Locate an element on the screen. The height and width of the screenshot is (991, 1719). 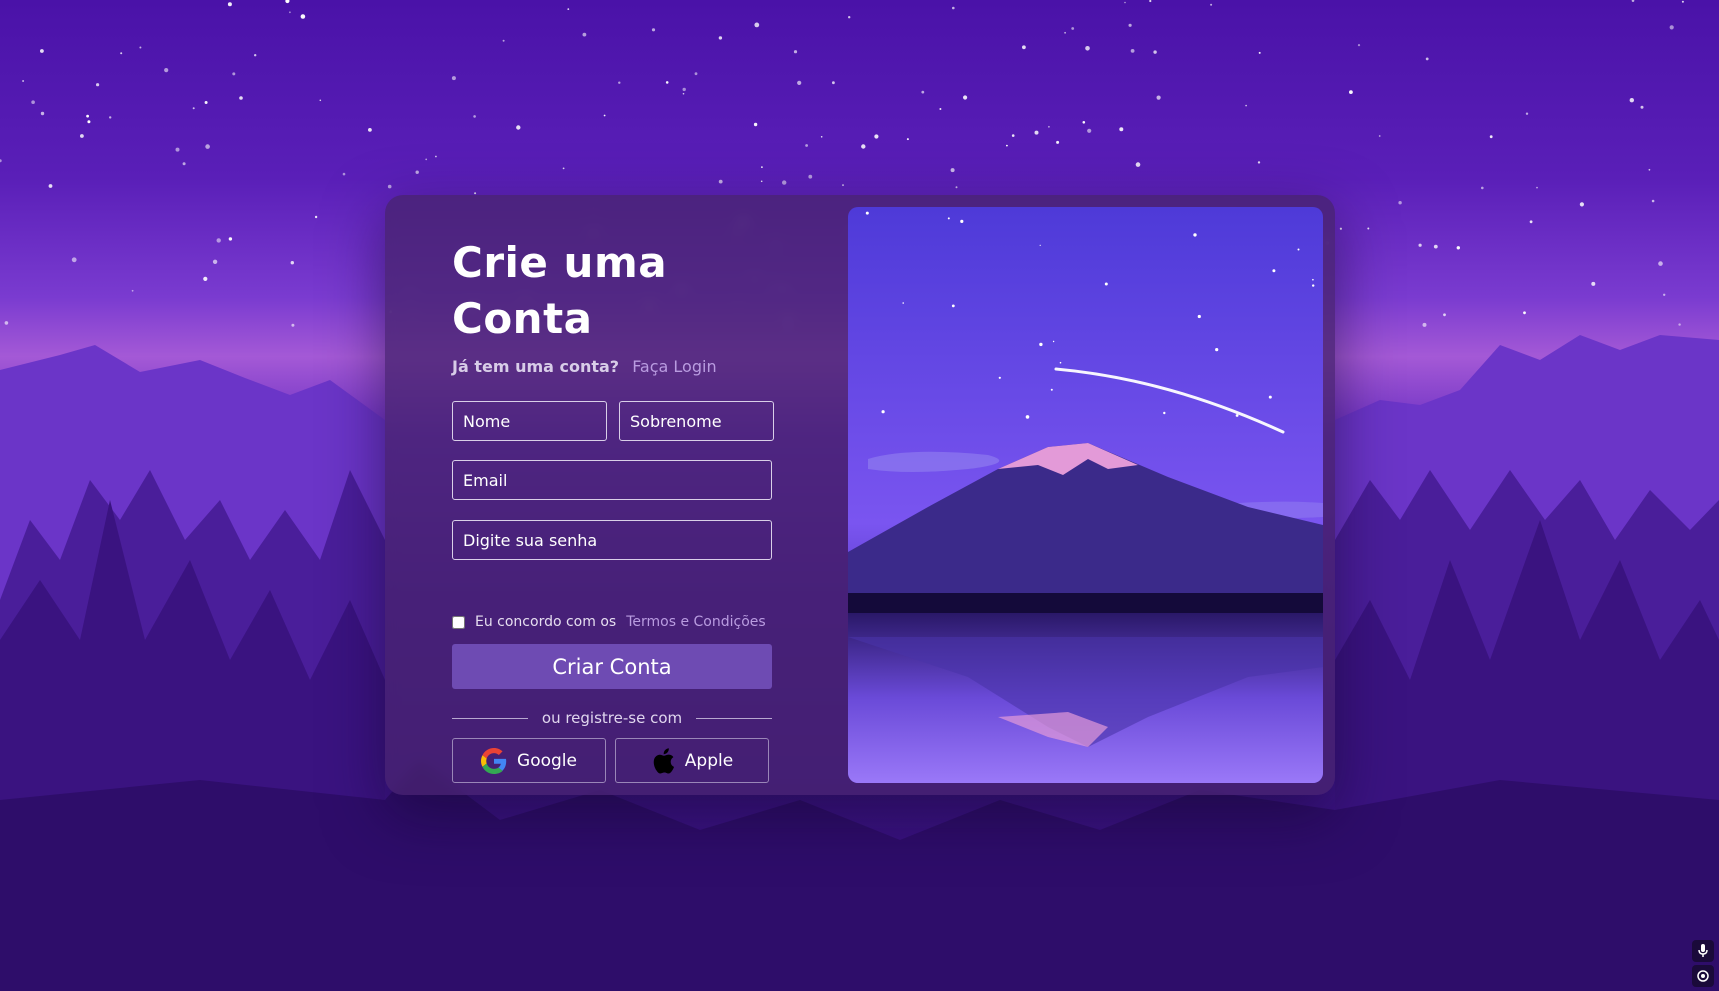
apple-label: Apple is located at coordinates (709, 760).